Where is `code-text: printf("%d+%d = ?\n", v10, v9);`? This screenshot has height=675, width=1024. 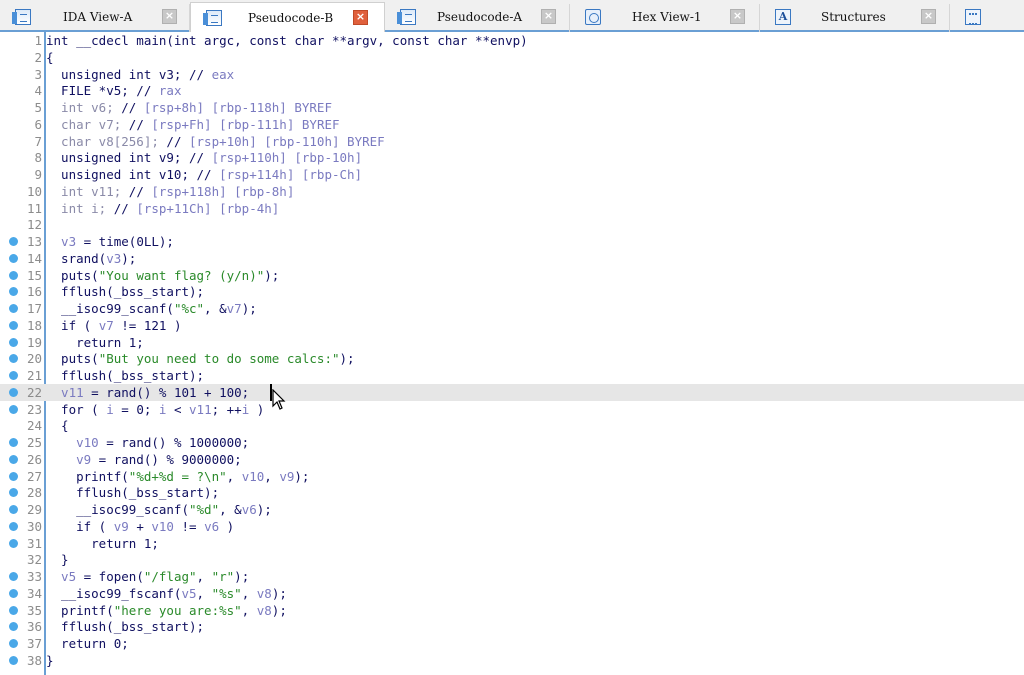
code-text: printf("%d+%d = ?\n", v10, v9); is located at coordinates (177, 476).